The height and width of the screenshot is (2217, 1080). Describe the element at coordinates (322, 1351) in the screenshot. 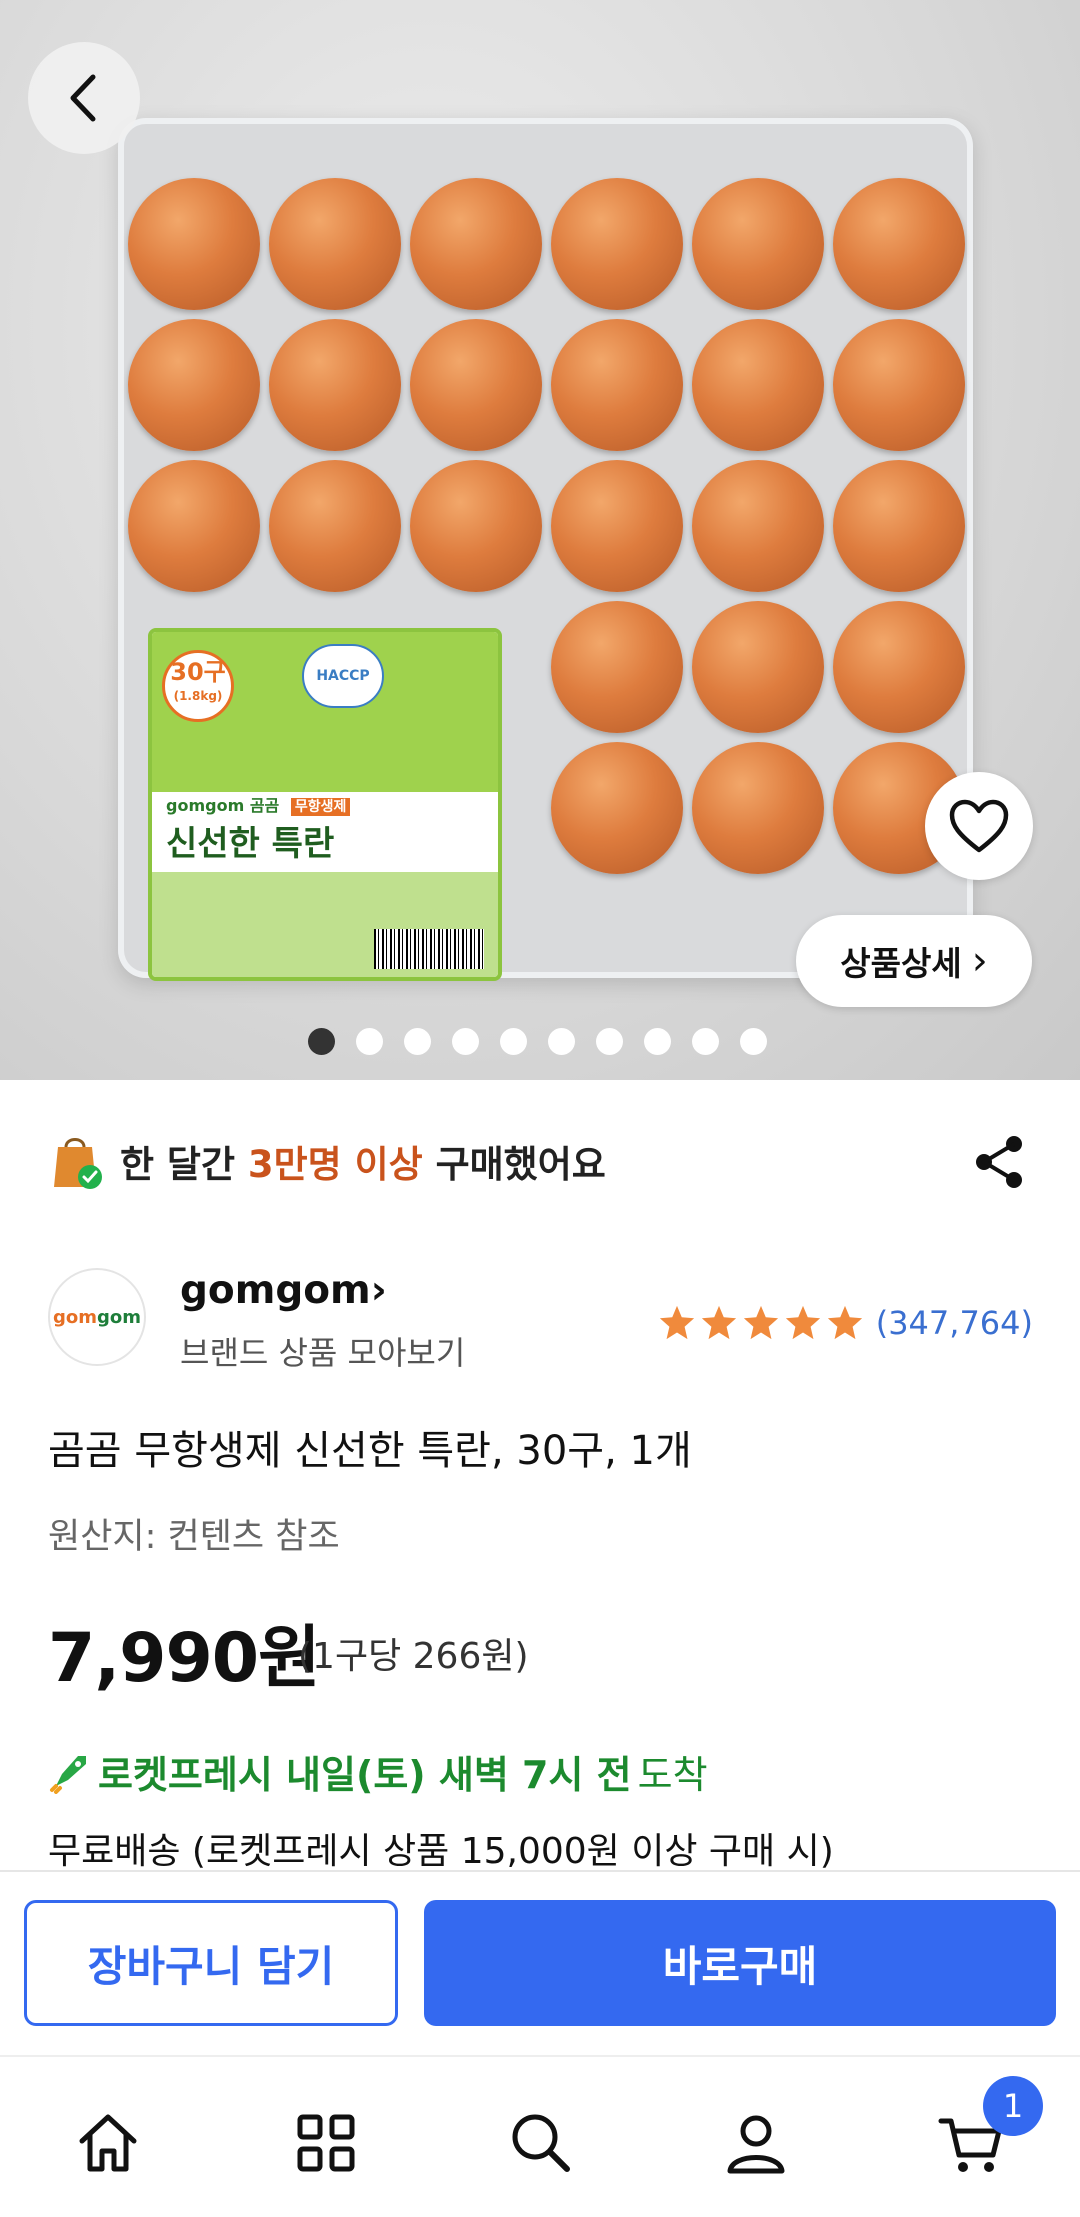

I see `brand-more-link: 브랜드 상품 모아보기` at that location.